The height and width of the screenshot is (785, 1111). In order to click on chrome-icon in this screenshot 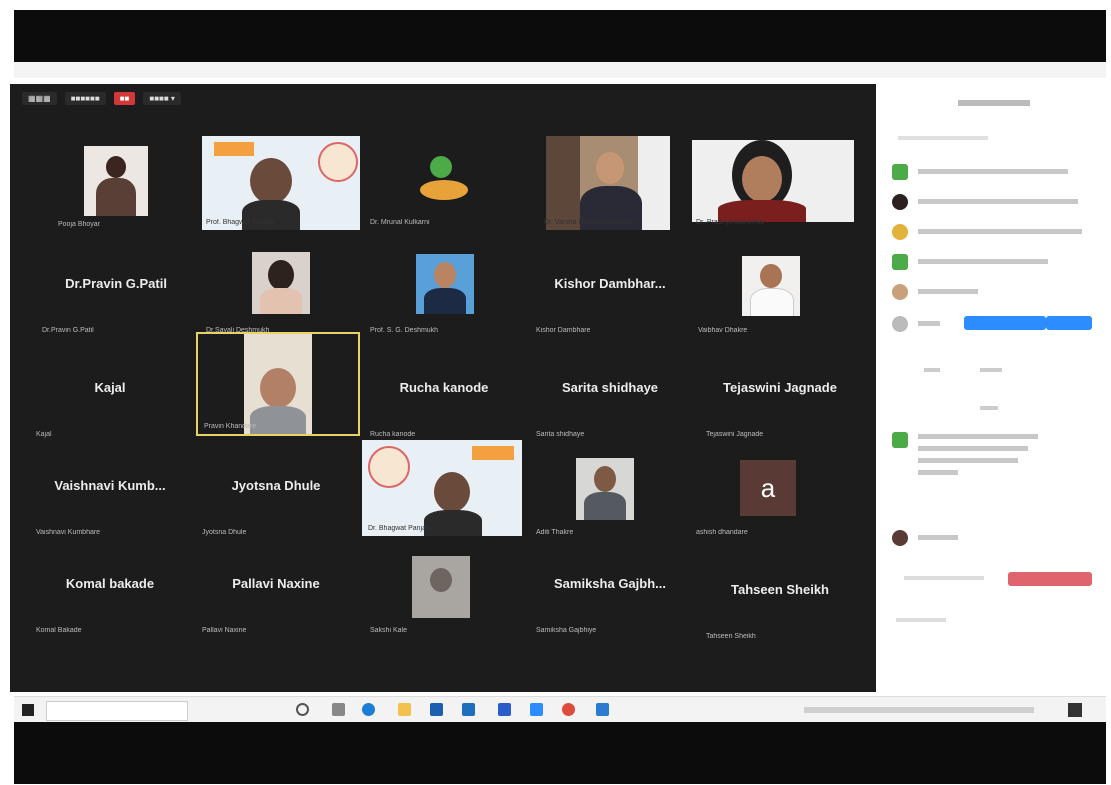, I will do `click(568, 709)`.